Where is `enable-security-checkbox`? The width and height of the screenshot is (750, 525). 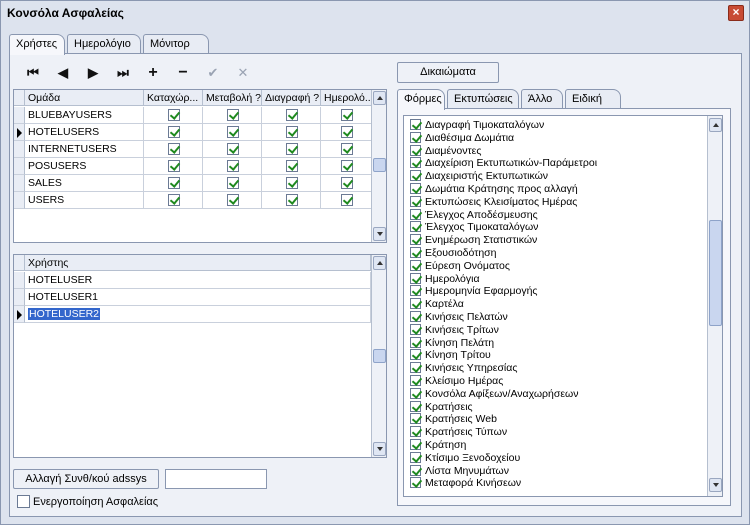
enable-security-checkbox is located at coordinates (23, 501).